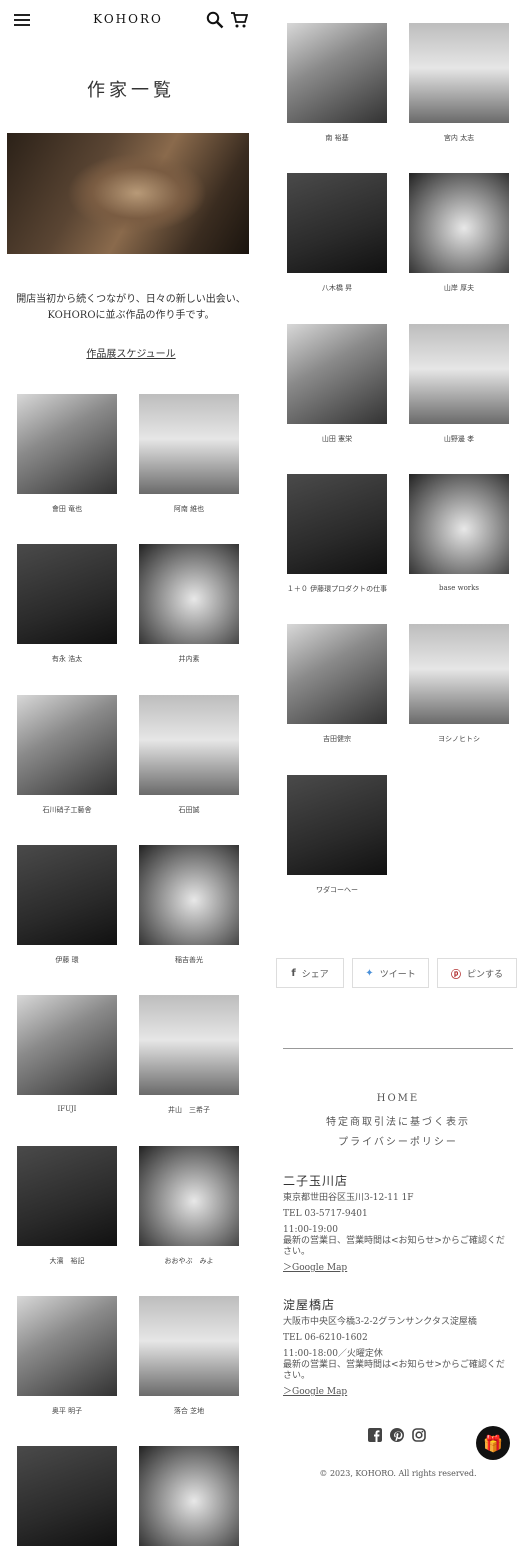  I want to click on facebook-icon: f, so click(293, 973).